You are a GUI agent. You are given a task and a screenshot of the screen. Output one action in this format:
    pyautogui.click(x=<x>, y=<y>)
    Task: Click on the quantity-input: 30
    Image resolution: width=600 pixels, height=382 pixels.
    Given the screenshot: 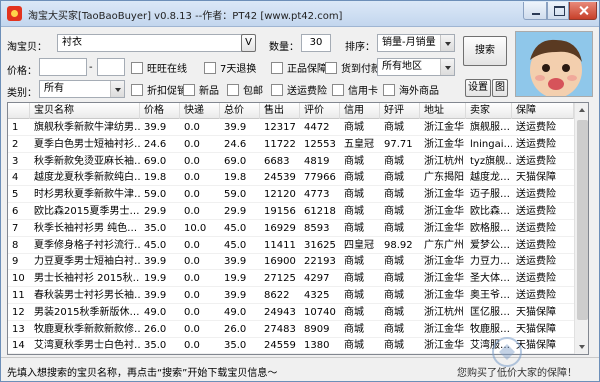 What is the action you would take?
    pyautogui.click(x=316, y=43)
    